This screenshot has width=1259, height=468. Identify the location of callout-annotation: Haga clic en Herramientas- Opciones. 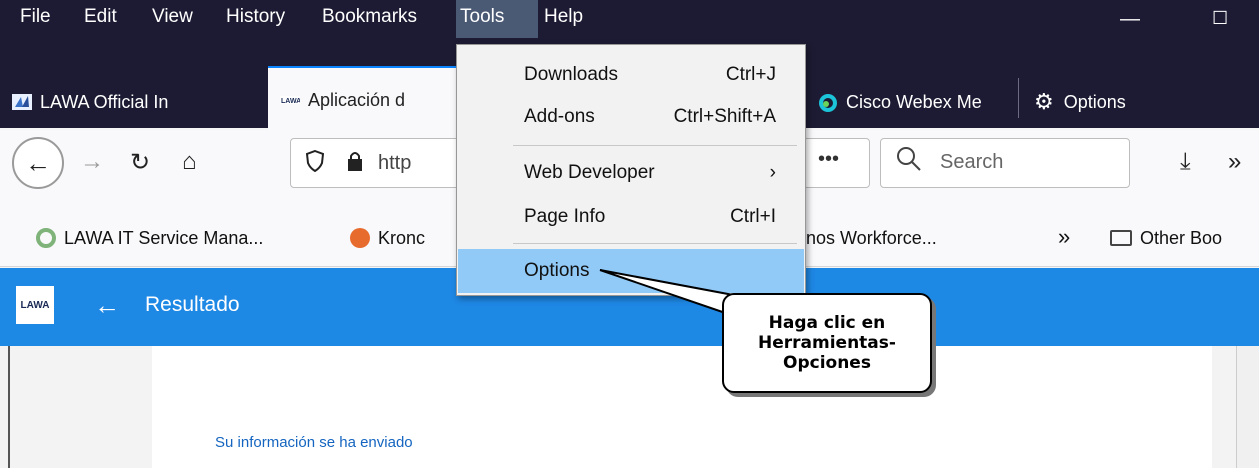
(827, 343).